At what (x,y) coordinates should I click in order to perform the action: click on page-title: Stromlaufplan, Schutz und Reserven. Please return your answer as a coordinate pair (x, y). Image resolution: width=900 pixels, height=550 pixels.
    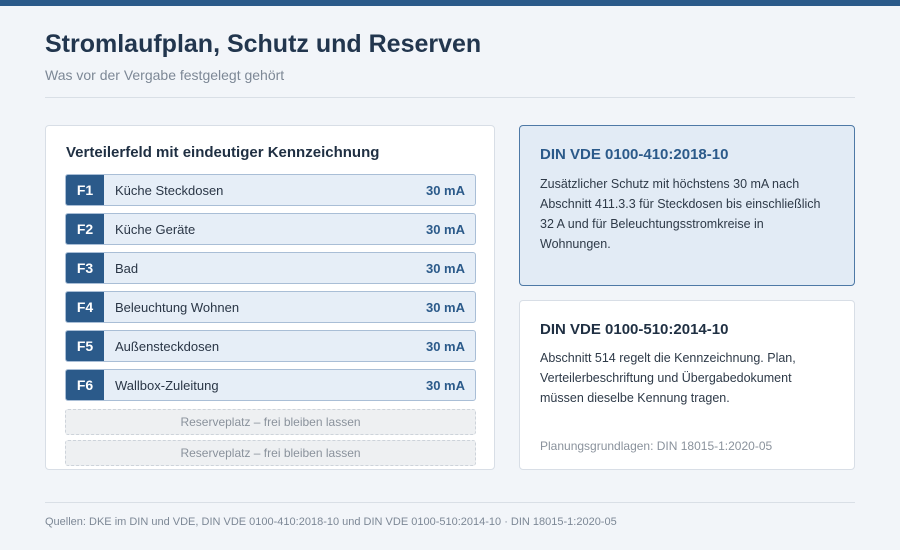
    Looking at the image, I should click on (263, 44).